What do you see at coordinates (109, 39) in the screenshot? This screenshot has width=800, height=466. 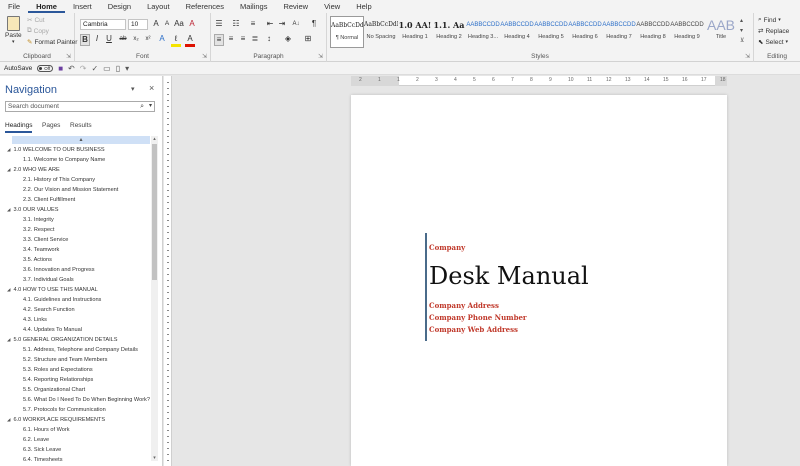 I see `underline-icon: U` at bounding box center [109, 39].